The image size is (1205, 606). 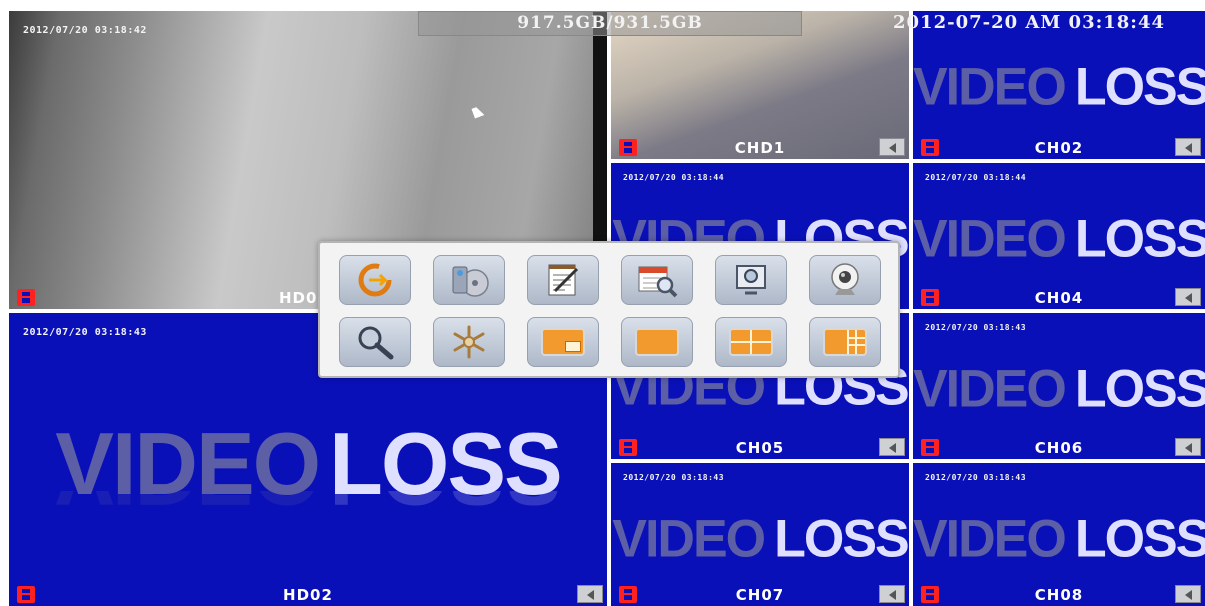 I want to click on channel-tile-ch08: 2012/07/20 03:18:43 VIDEO LOSS CH08, so click(x=1059, y=534).